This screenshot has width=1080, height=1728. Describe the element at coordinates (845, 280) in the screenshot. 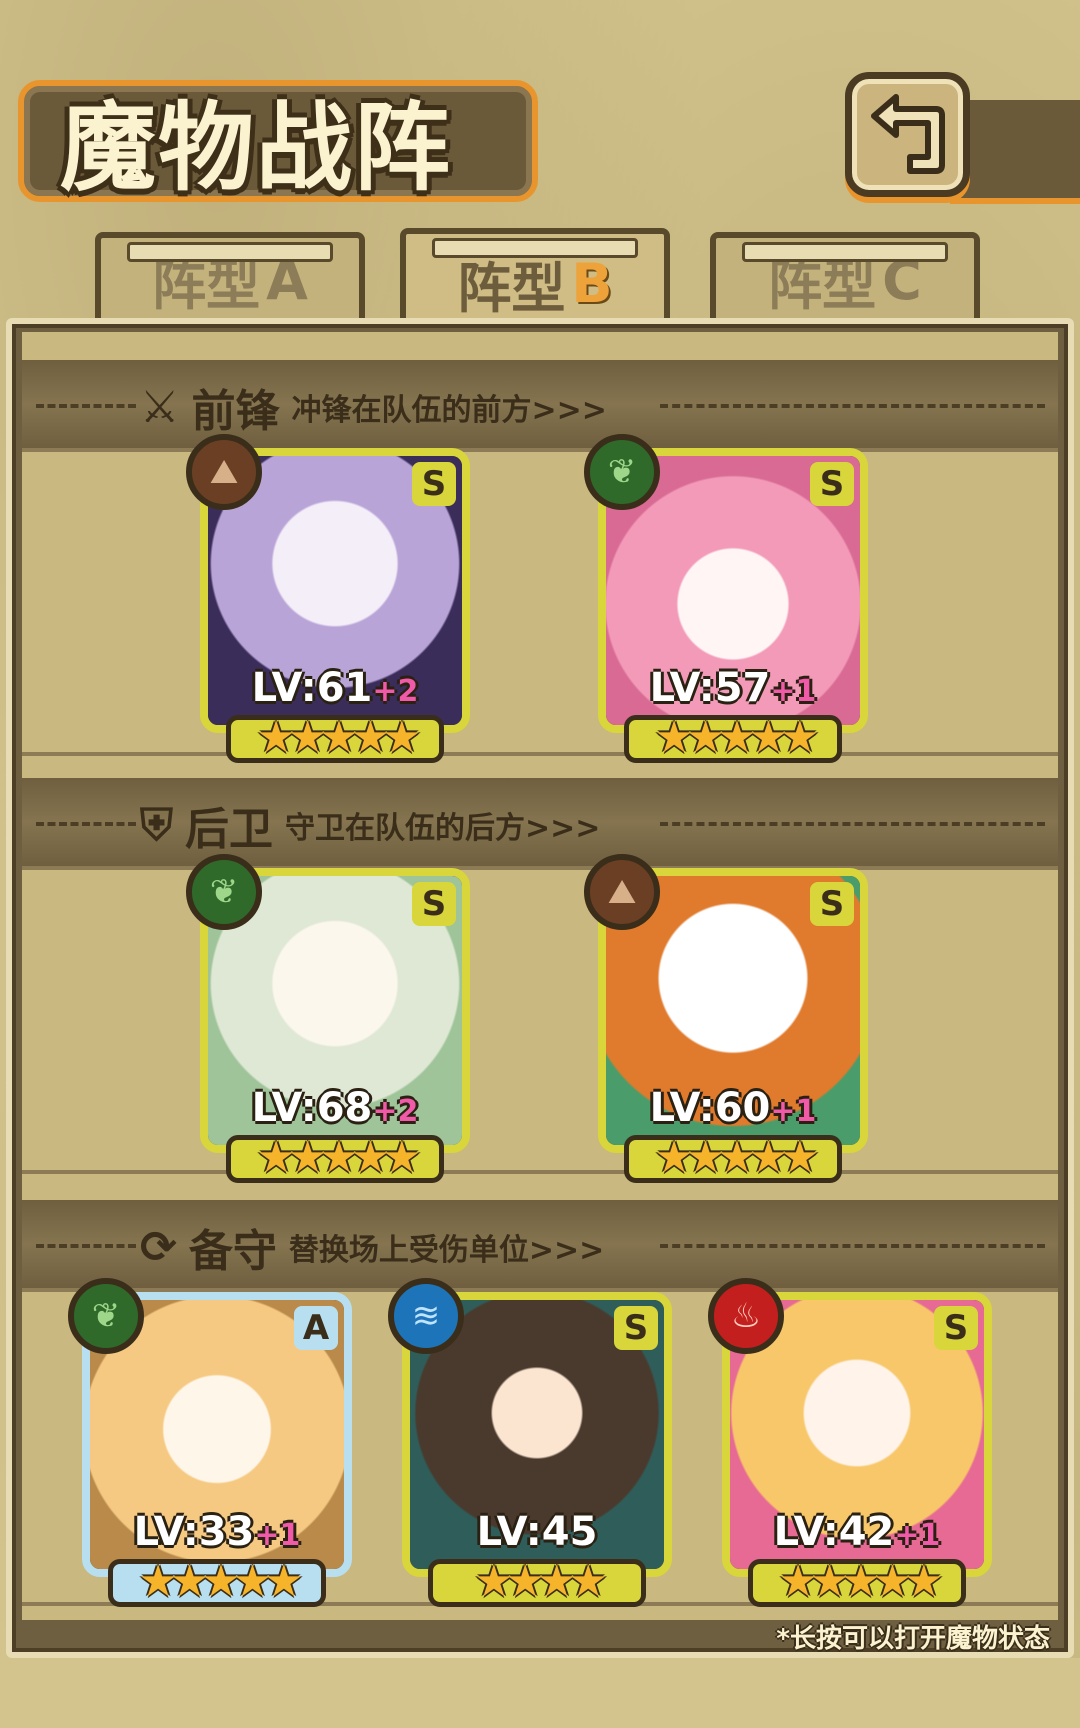

I see `tab-formation-c: 阵型 C` at that location.